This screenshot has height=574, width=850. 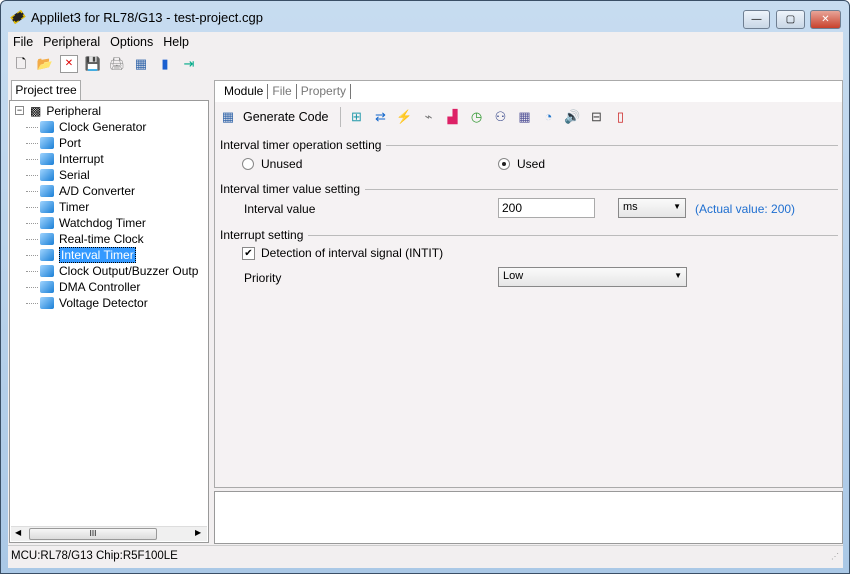 I want to click on tab-module: Module, so click(x=244, y=91).